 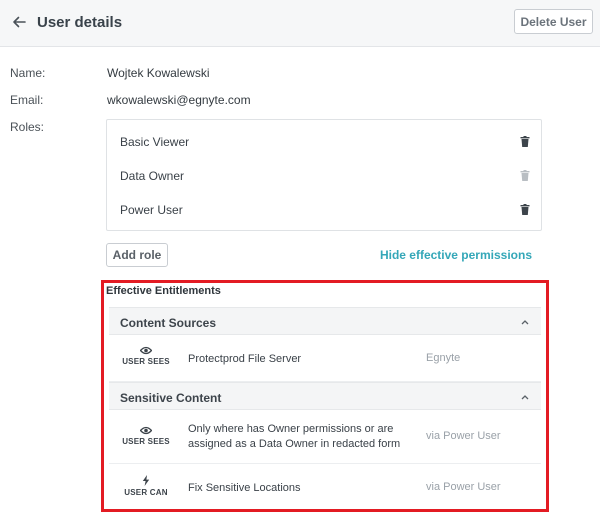 I want to click on role-item: Power User, so click(x=324, y=209).